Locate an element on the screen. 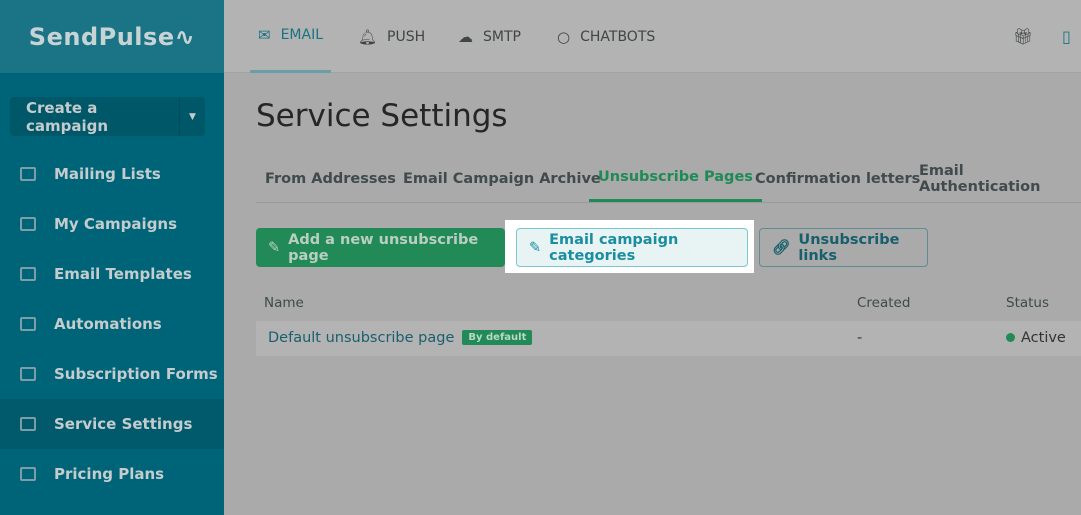  pulse-icon: ∿ is located at coordinates (185, 36).